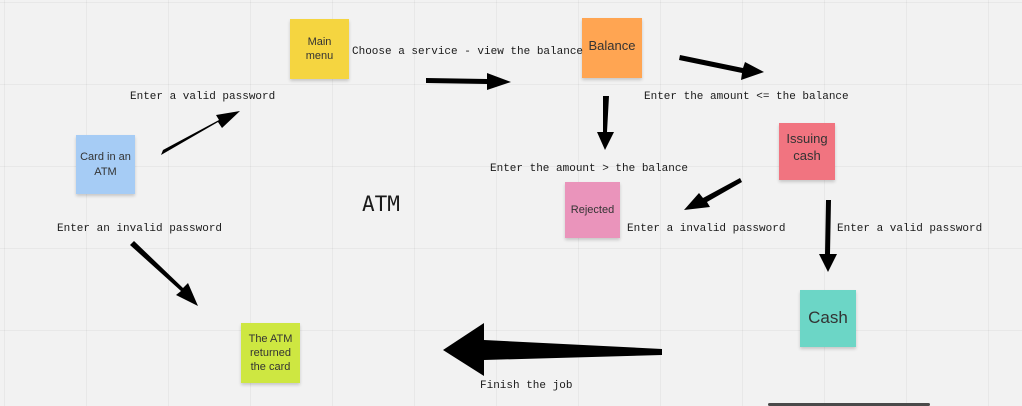 Image resolution: width=1022 pixels, height=406 pixels. Describe the element at coordinates (828, 236) in the screenshot. I see `arrow-issuing-cash-to-cash` at that location.